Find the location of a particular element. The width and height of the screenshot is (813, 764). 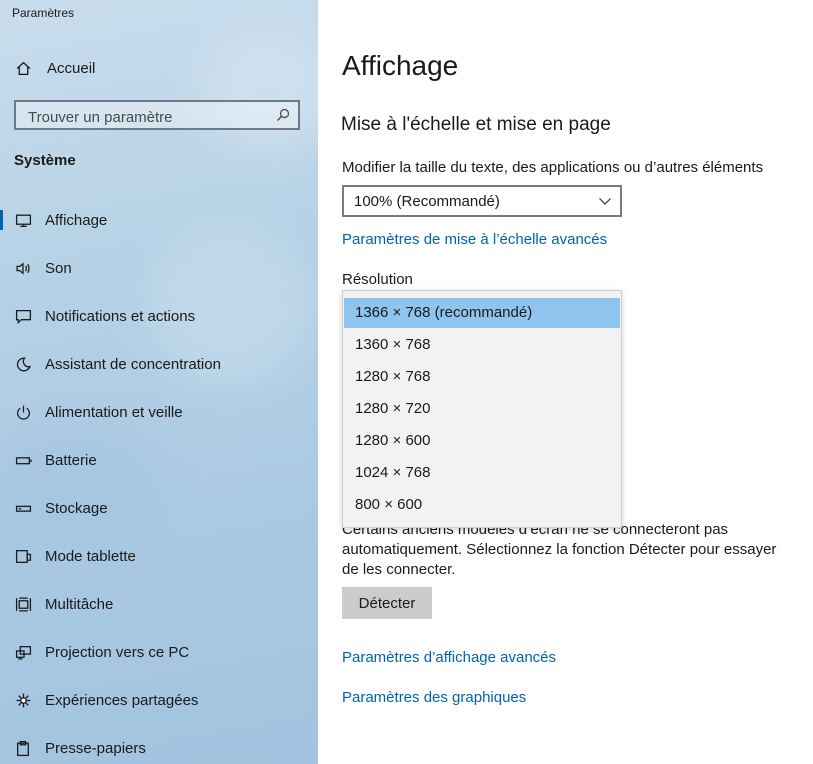

search-icon is located at coordinates (283, 114).